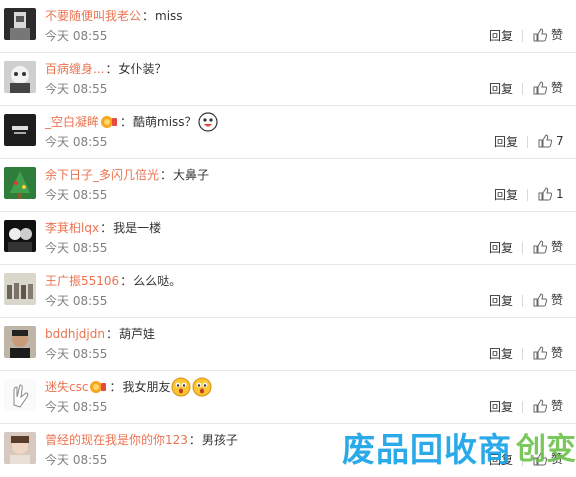 Image resolution: width=576 pixels, height=477 pixels. I want to click on like-count: 7, so click(560, 141).